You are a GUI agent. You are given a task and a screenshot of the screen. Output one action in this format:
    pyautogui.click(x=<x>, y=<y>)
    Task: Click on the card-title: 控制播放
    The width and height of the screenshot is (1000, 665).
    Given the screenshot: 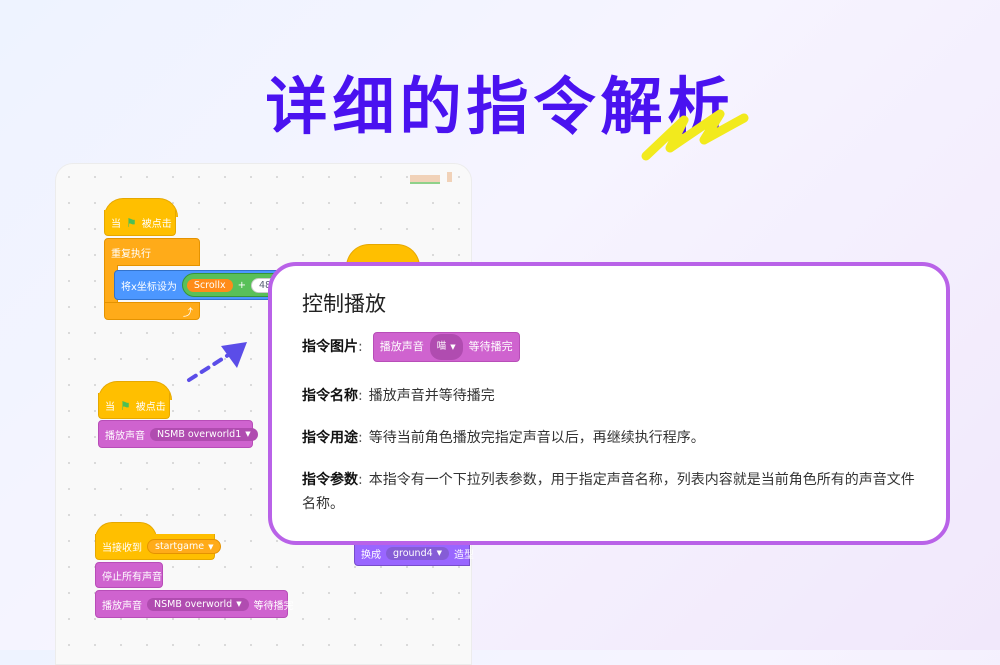 What is the action you would take?
    pyautogui.click(x=344, y=304)
    